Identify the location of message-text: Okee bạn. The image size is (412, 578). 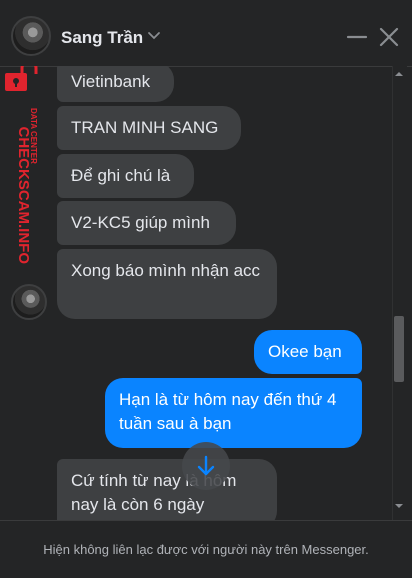
(305, 351).